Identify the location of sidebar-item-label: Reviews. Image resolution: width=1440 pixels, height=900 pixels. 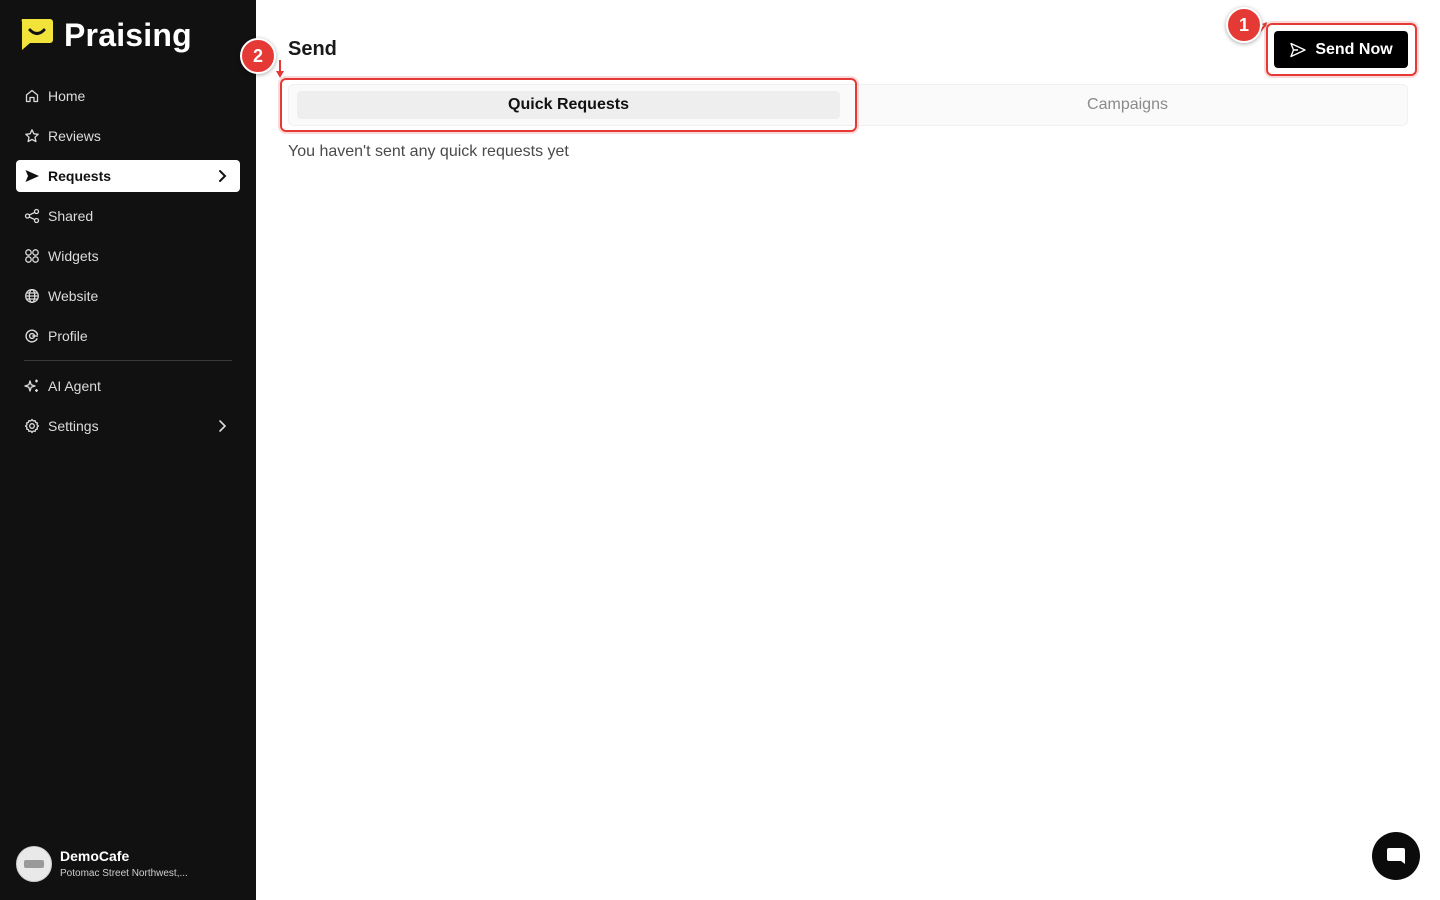
(74, 136).